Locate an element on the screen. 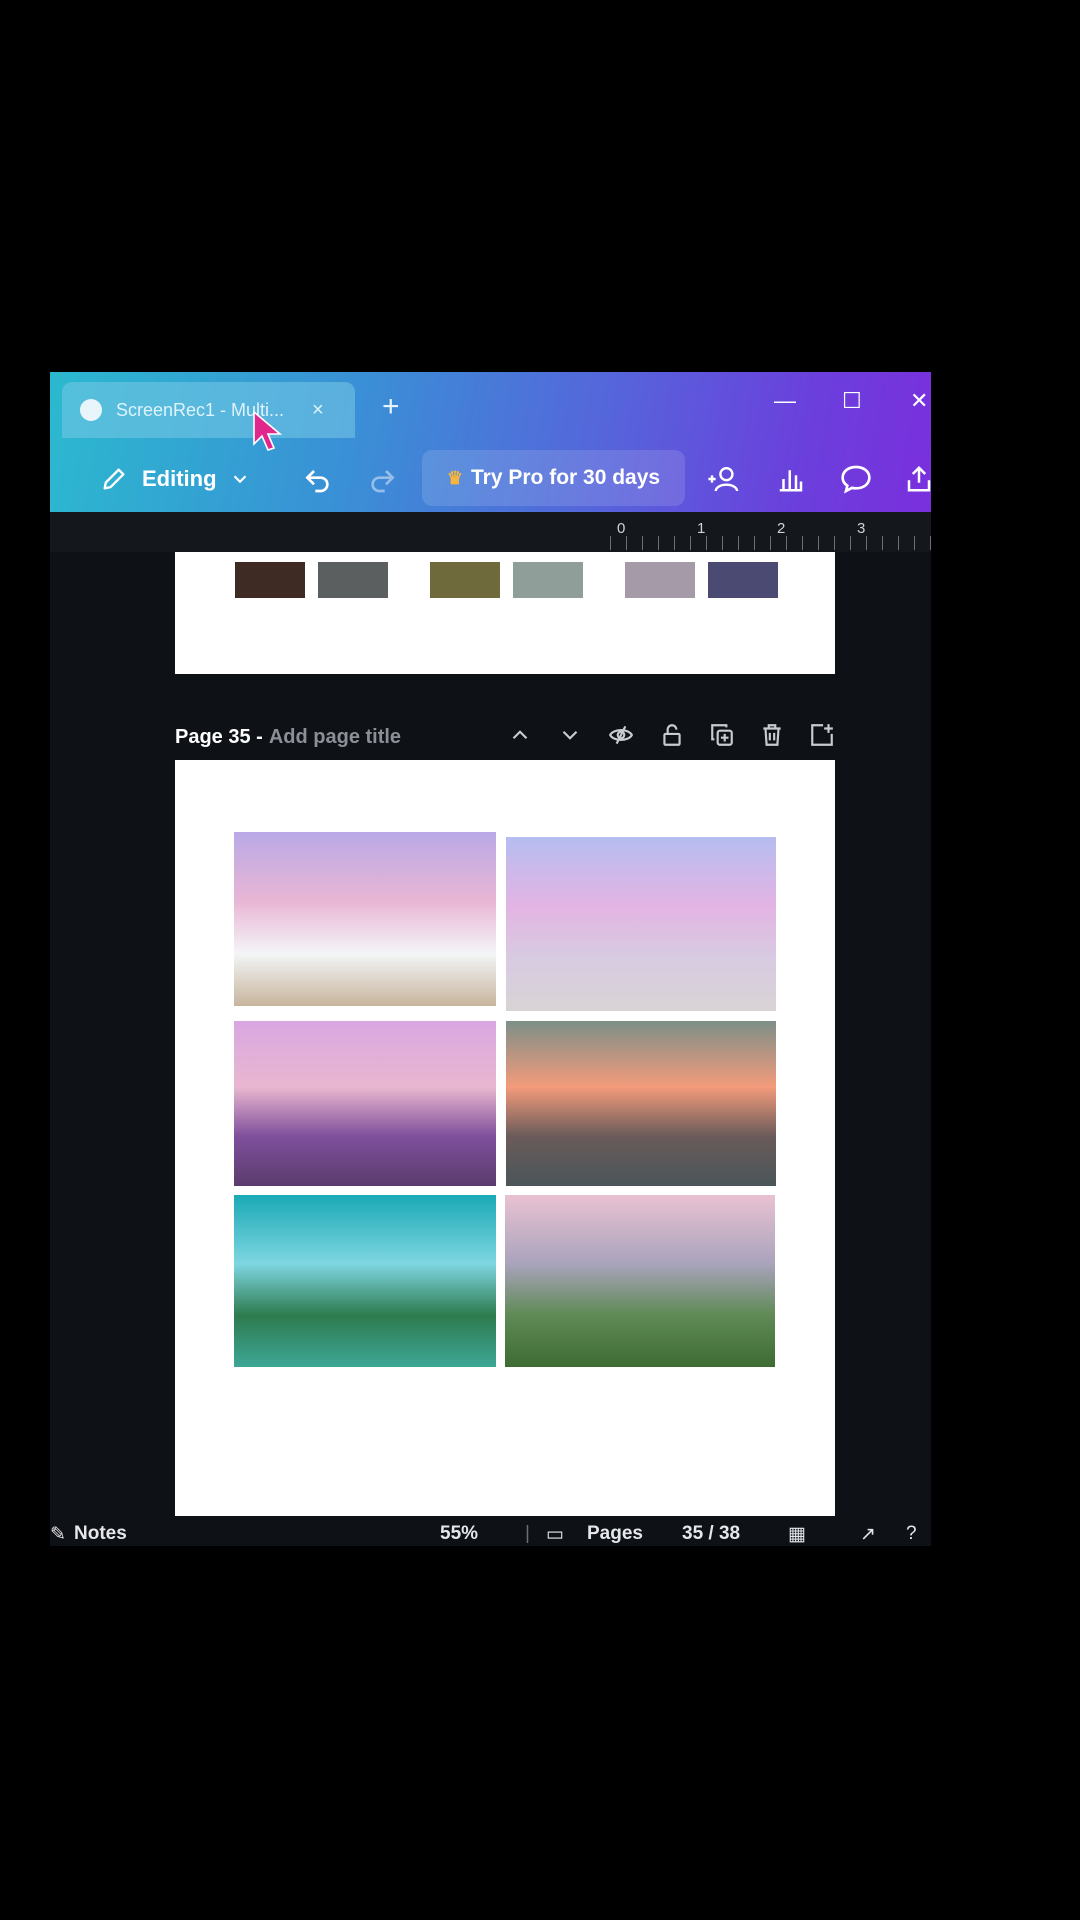  duplicate-page-icon is located at coordinates (722, 735).